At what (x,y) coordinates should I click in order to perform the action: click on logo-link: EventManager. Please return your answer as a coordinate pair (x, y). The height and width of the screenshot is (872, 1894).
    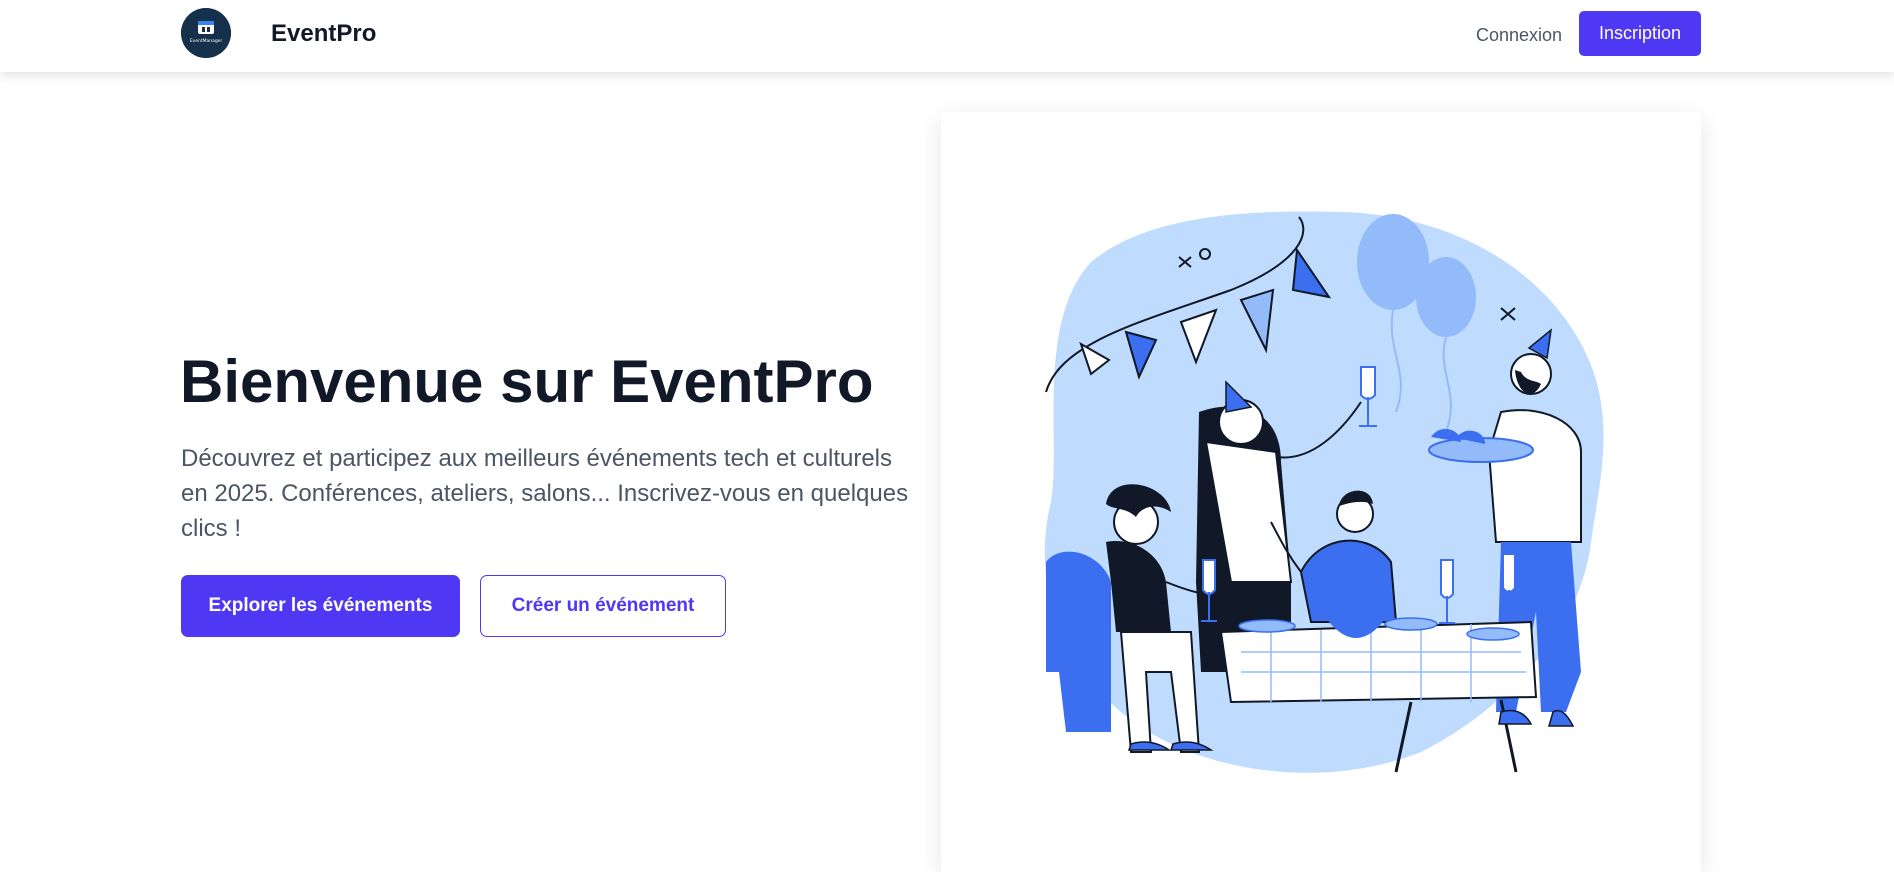
    Looking at the image, I should click on (206, 33).